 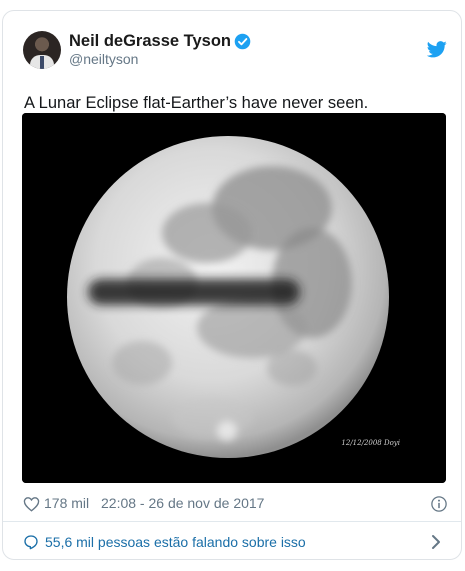 What do you see at coordinates (232, 521) in the screenshot?
I see `divider` at bounding box center [232, 521].